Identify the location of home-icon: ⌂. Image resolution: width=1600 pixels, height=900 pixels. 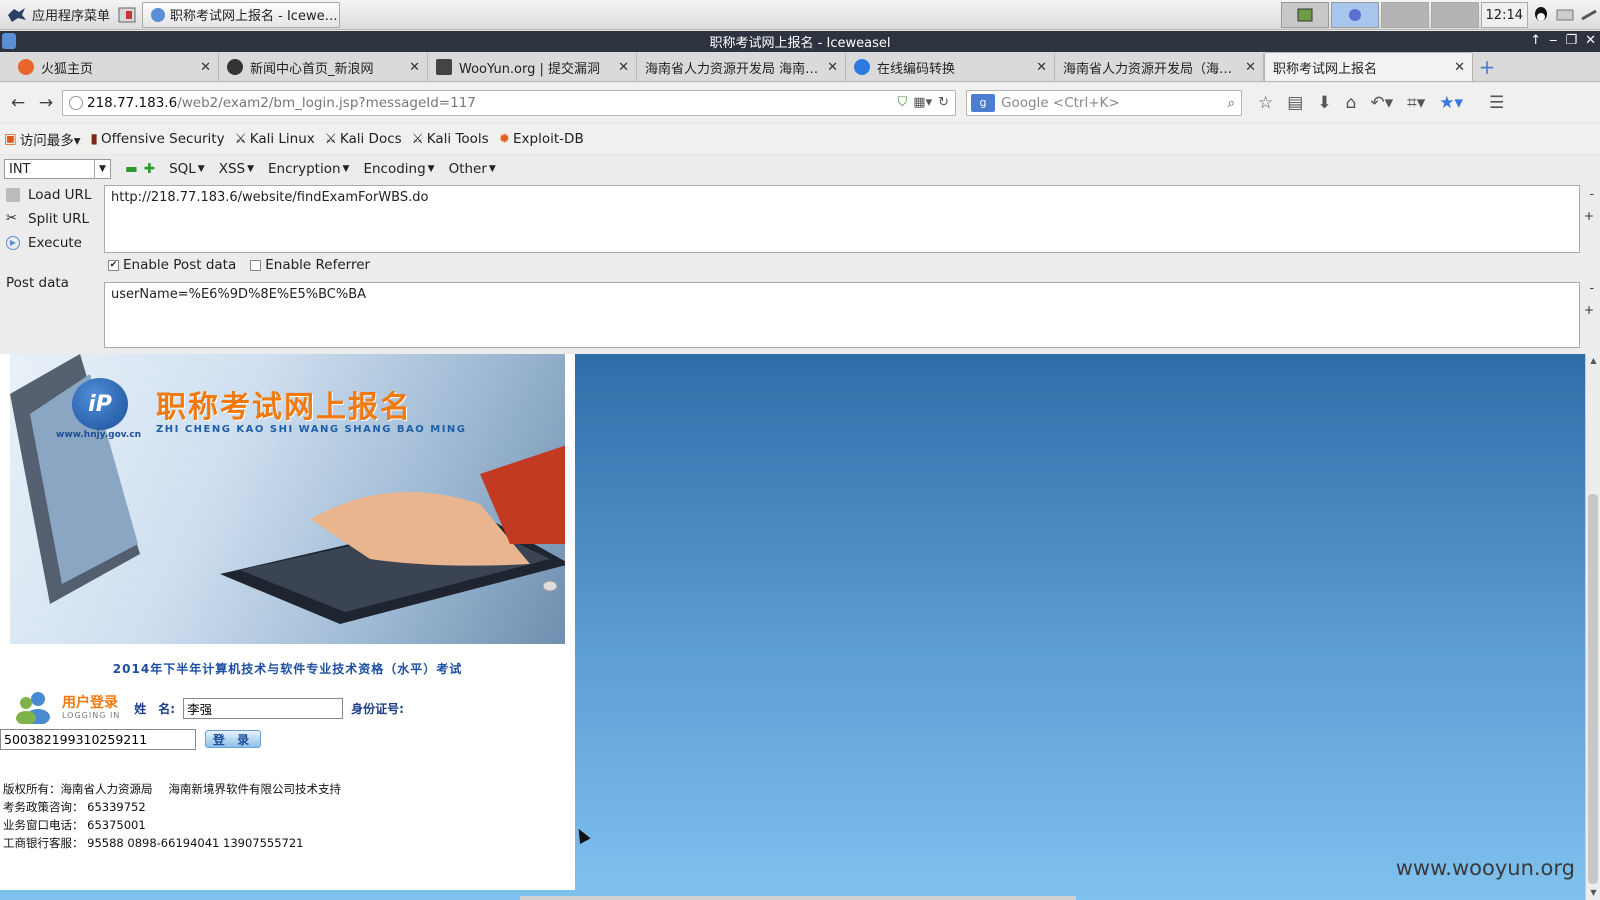
(1351, 103).